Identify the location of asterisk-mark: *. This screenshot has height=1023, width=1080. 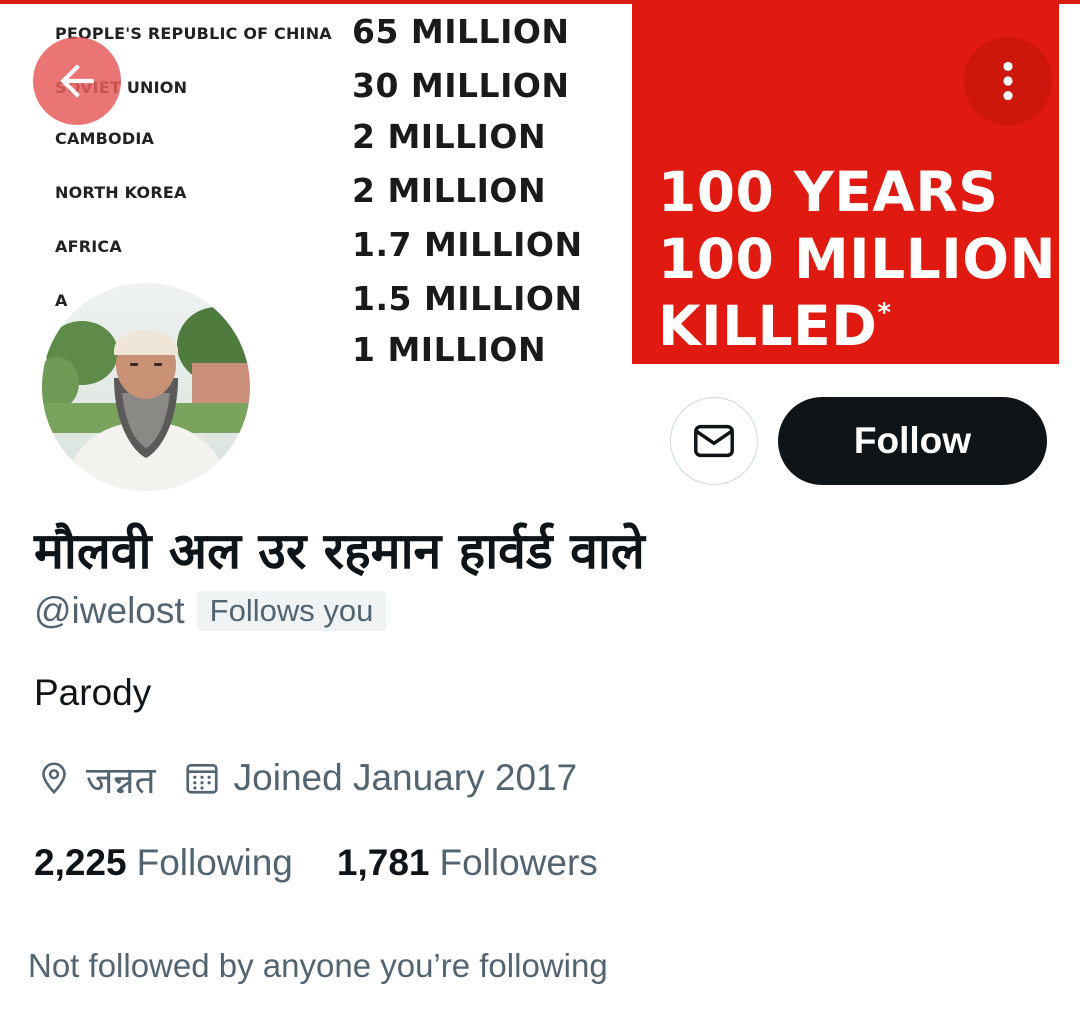
(884, 313).